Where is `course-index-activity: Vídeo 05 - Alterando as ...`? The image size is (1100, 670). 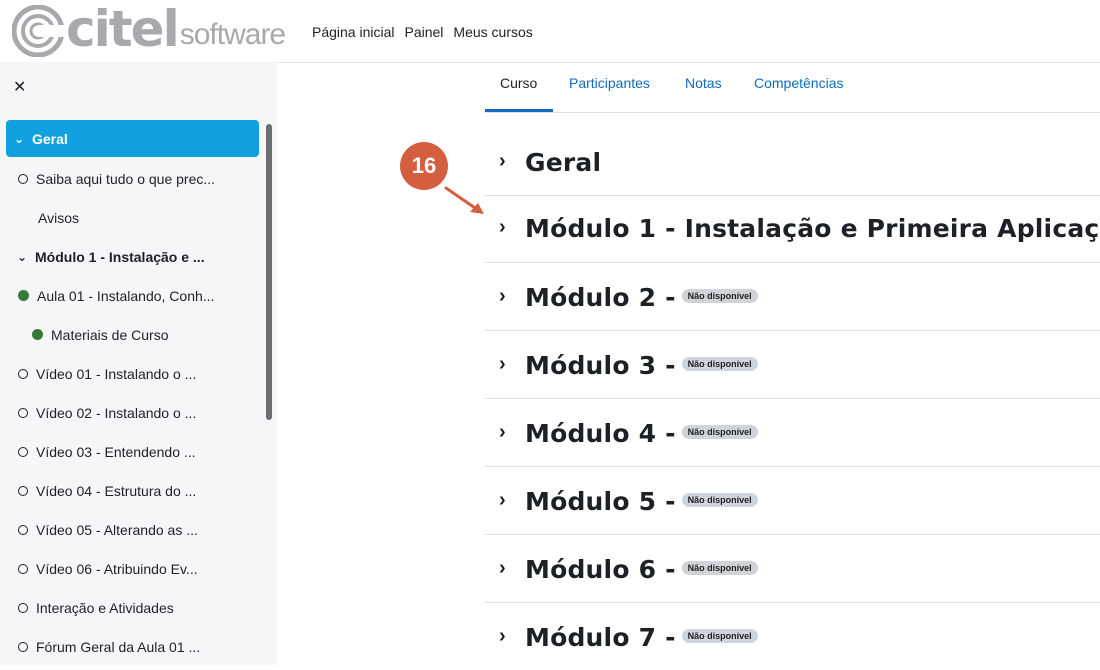
course-index-activity: Vídeo 05 - Alterando as ... is located at coordinates (131, 529).